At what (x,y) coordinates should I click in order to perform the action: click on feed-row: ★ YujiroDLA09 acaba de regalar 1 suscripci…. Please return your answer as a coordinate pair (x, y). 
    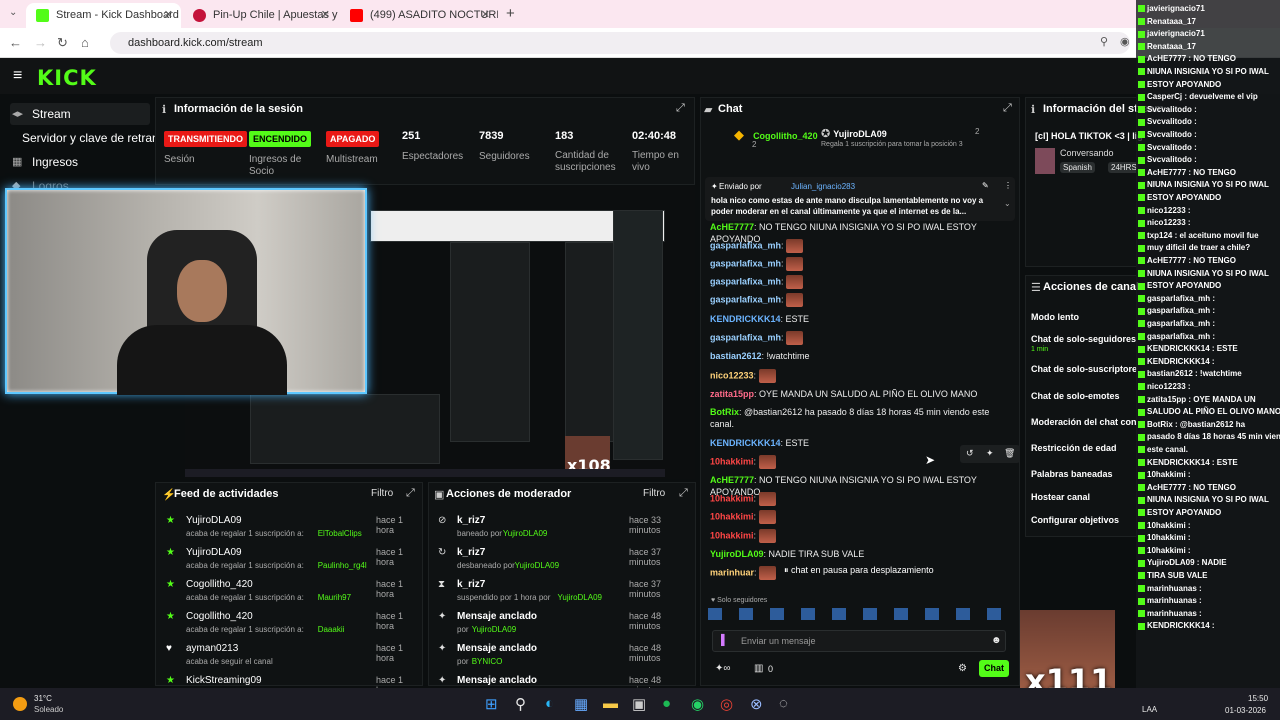
    Looking at the image, I should click on (289, 560).